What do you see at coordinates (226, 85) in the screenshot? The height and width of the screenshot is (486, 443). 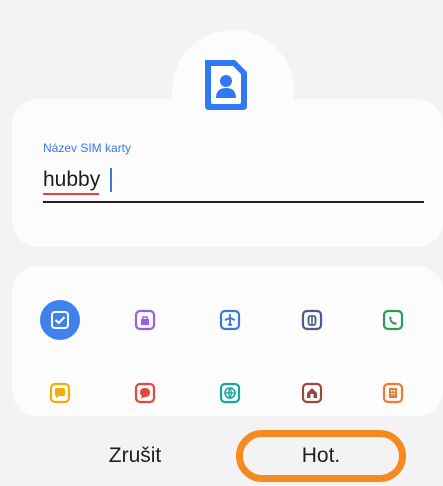 I see `sim-card-icon` at bounding box center [226, 85].